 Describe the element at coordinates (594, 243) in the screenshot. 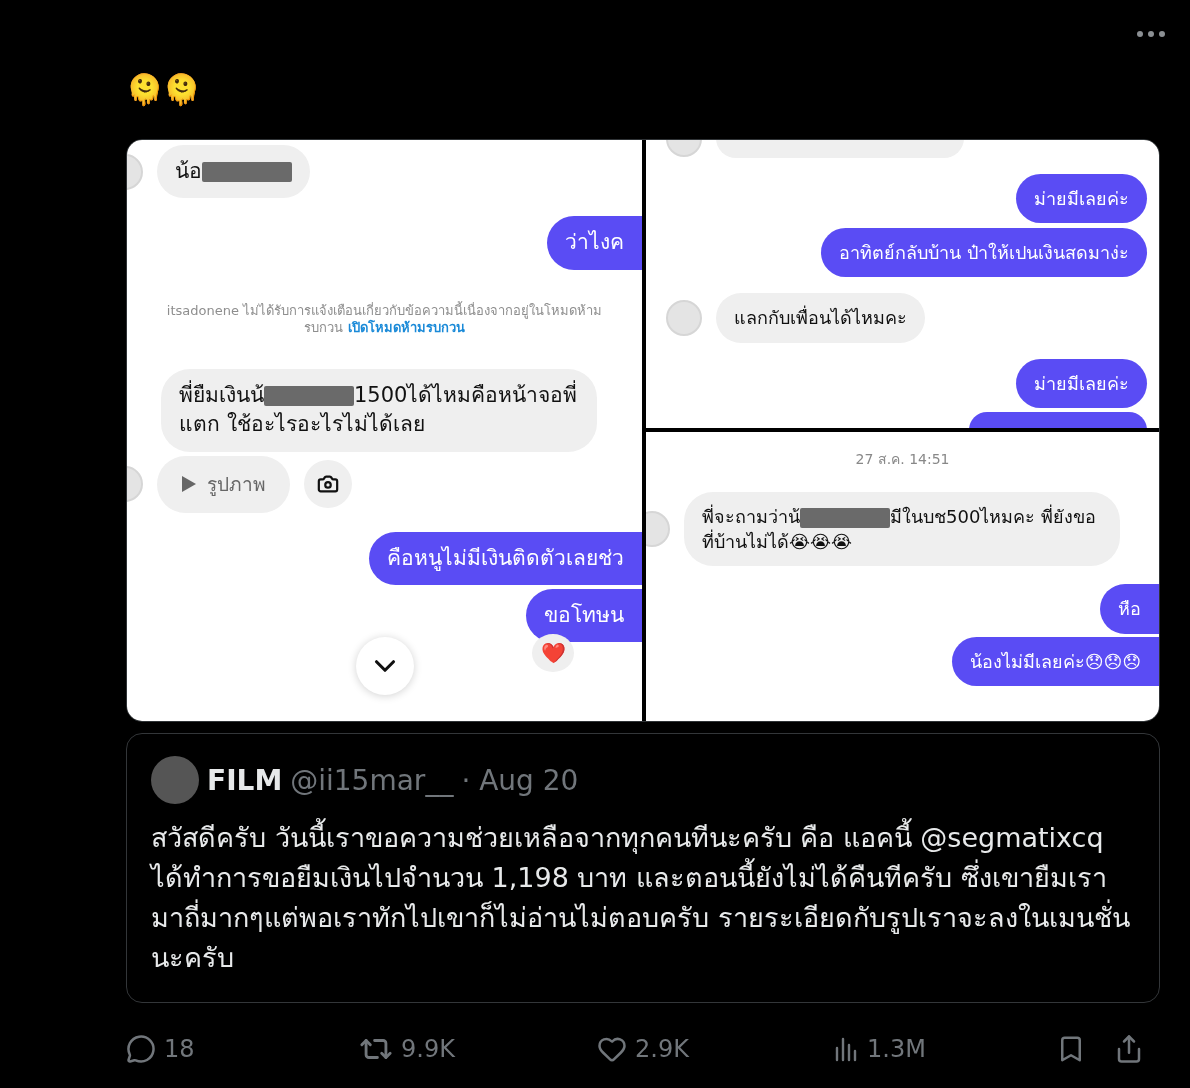

I see `message-bubble: ว่าไงค` at that location.